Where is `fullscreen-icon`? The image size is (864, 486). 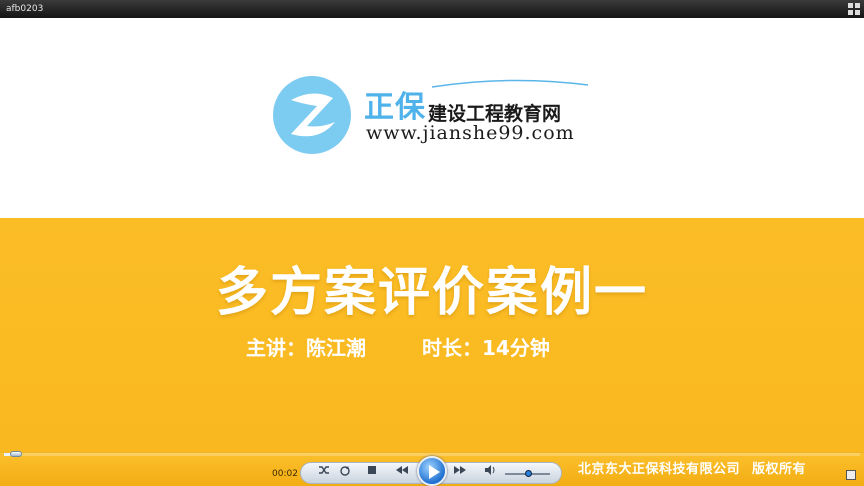
fullscreen-icon is located at coordinates (851, 475).